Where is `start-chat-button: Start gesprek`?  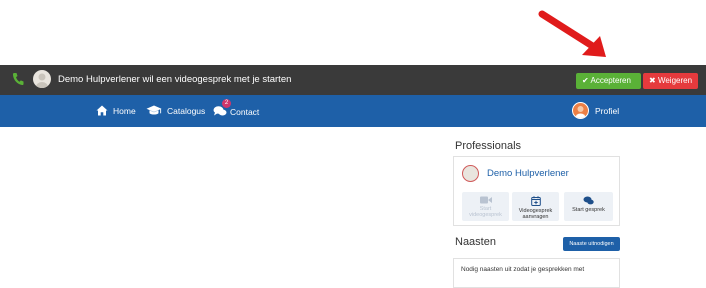
start-chat-button: Start gesprek is located at coordinates (588, 206).